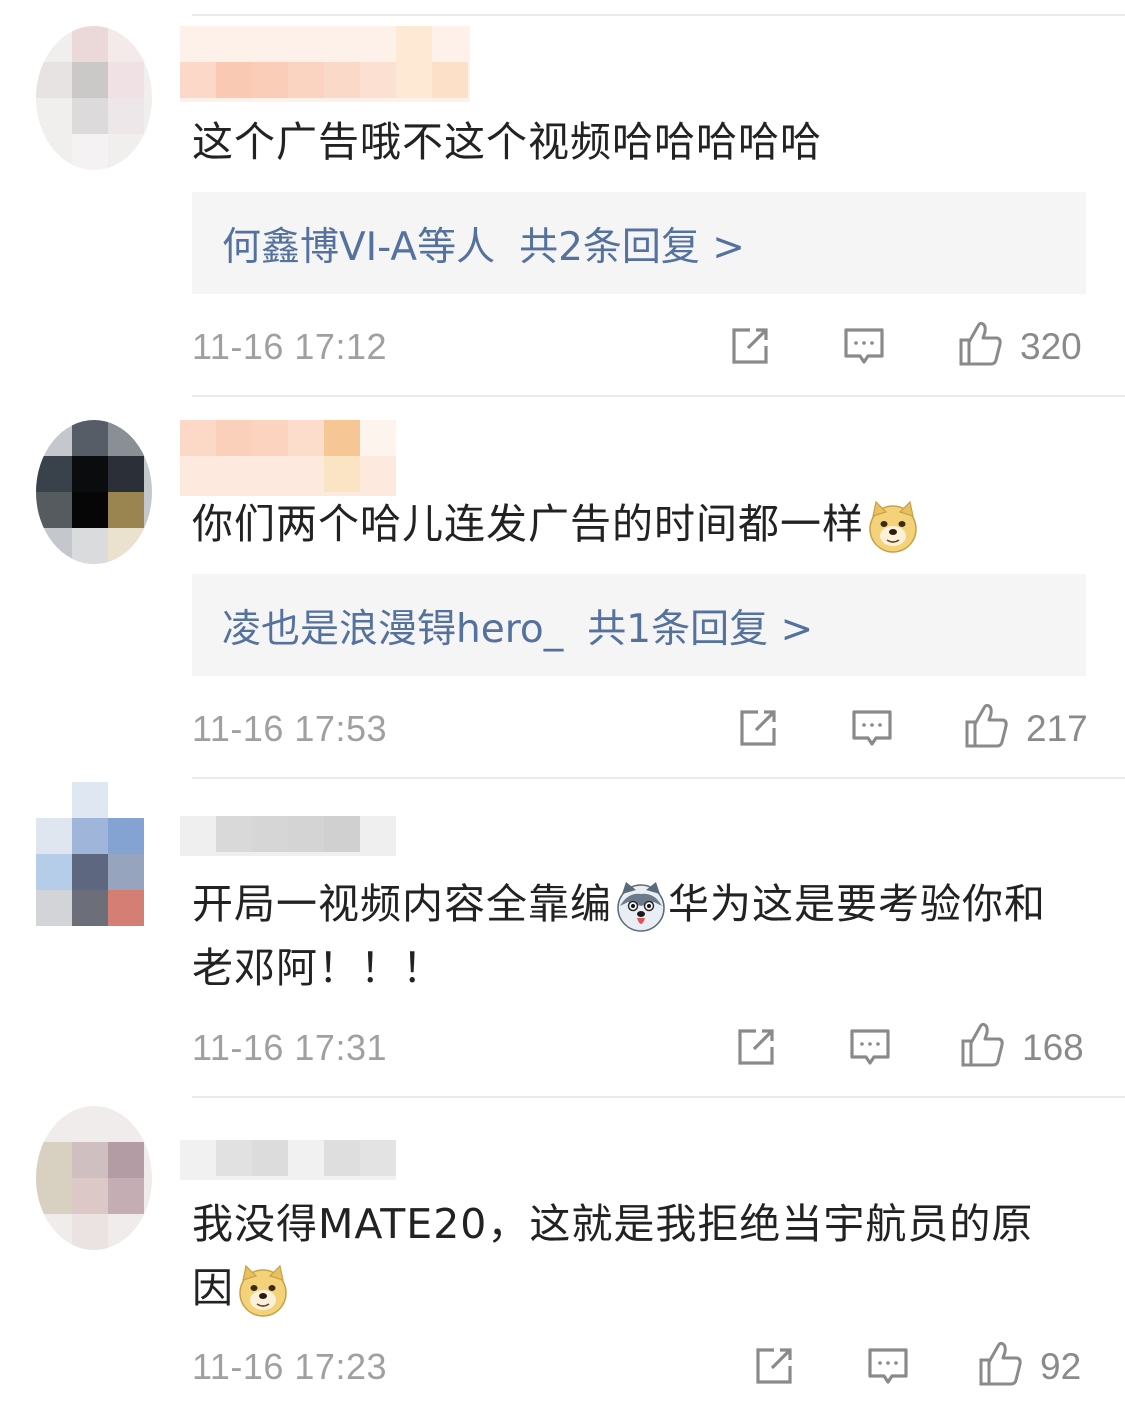 The width and height of the screenshot is (1125, 1413). I want to click on like-count: 217, so click(1057, 728).